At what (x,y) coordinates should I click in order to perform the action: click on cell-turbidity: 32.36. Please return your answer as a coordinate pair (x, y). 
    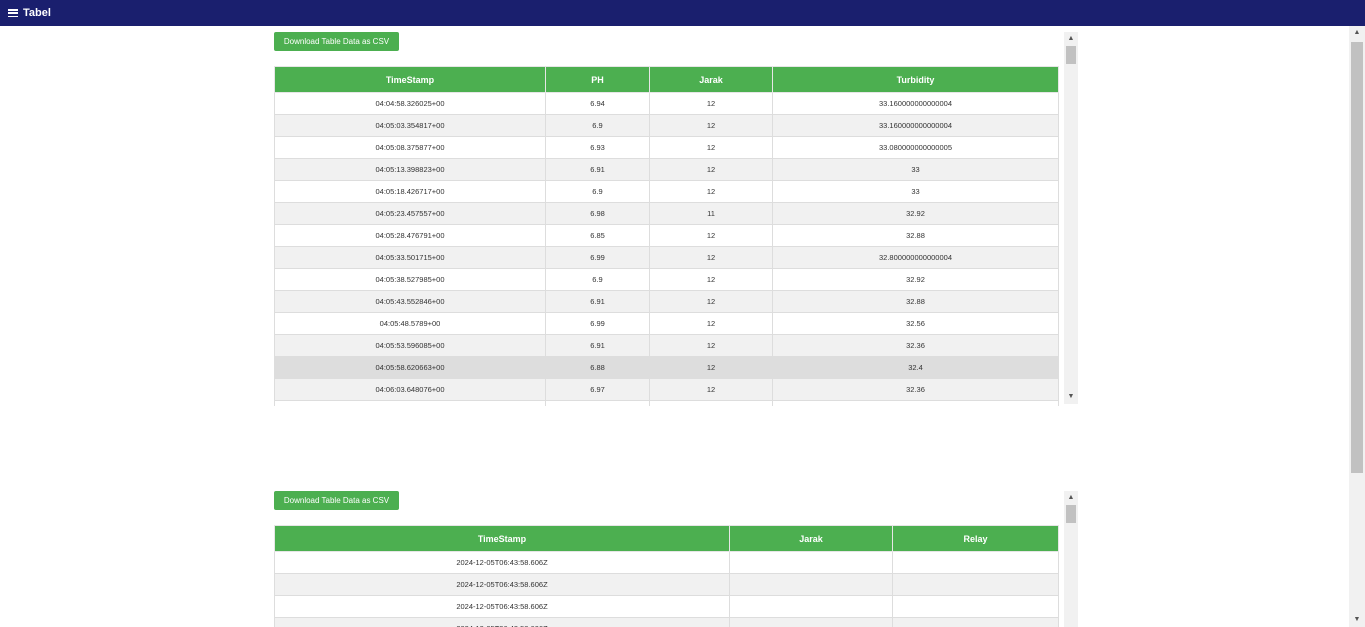
    Looking at the image, I should click on (915, 345).